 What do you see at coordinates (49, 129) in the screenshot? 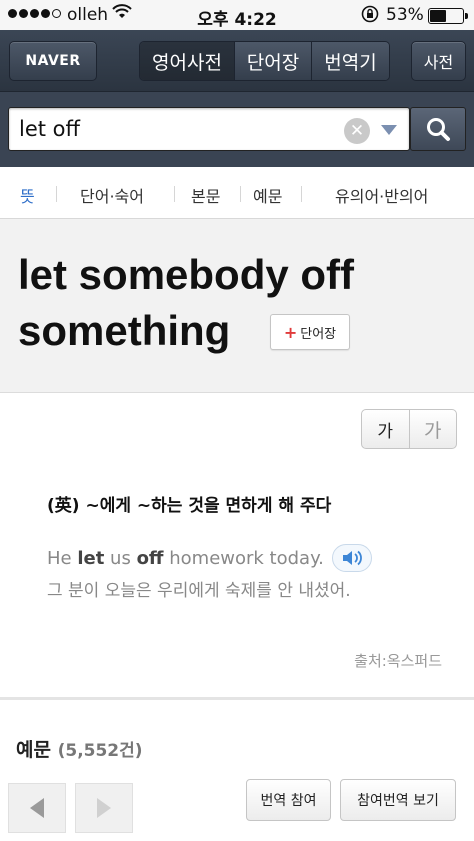
I see `search-query: let off` at bounding box center [49, 129].